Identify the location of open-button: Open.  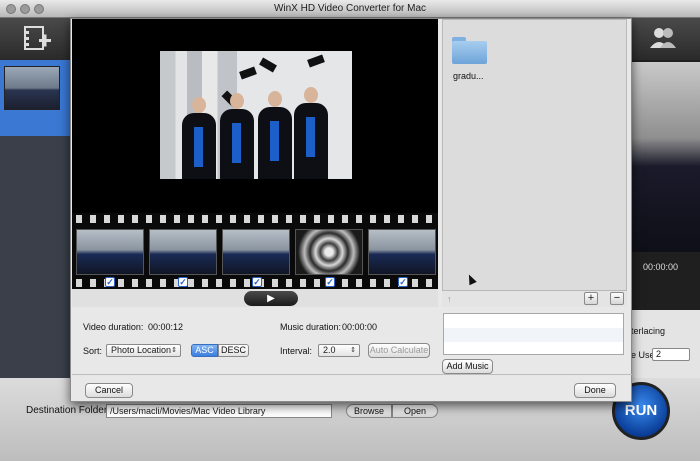
(415, 411).